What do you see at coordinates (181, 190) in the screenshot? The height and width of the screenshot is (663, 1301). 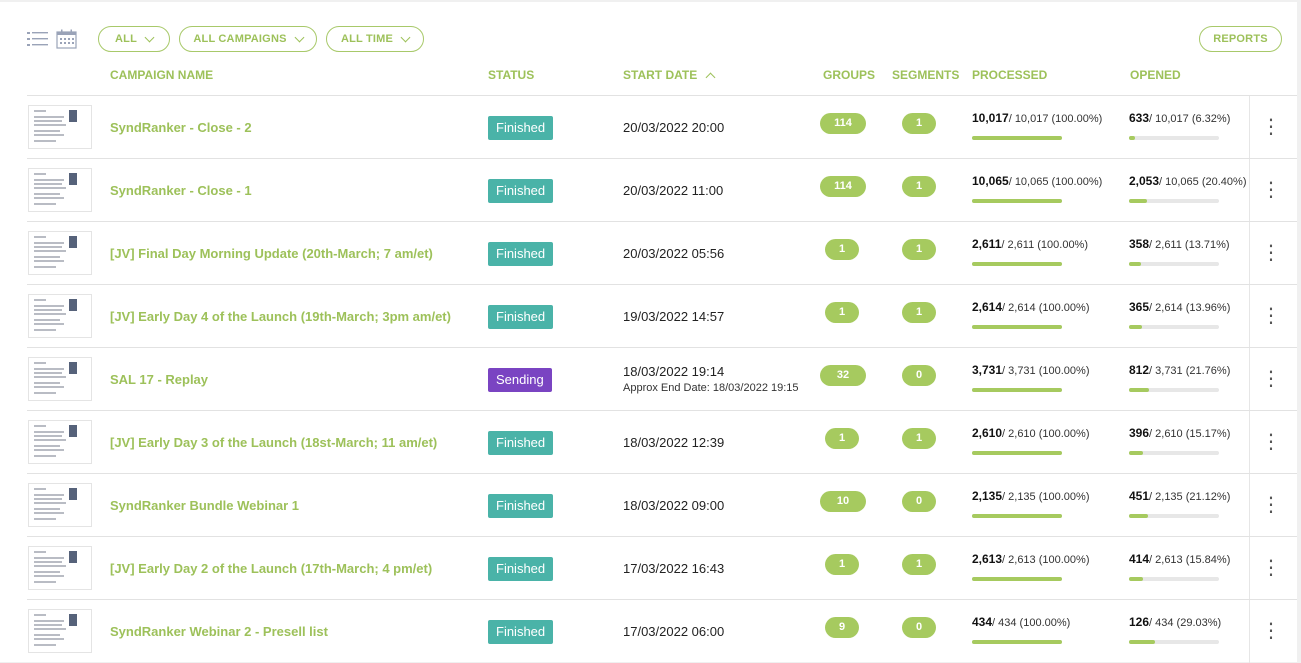 I see `campaign-name-link: SyndRanker - Close - 1` at bounding box center [181, 190].